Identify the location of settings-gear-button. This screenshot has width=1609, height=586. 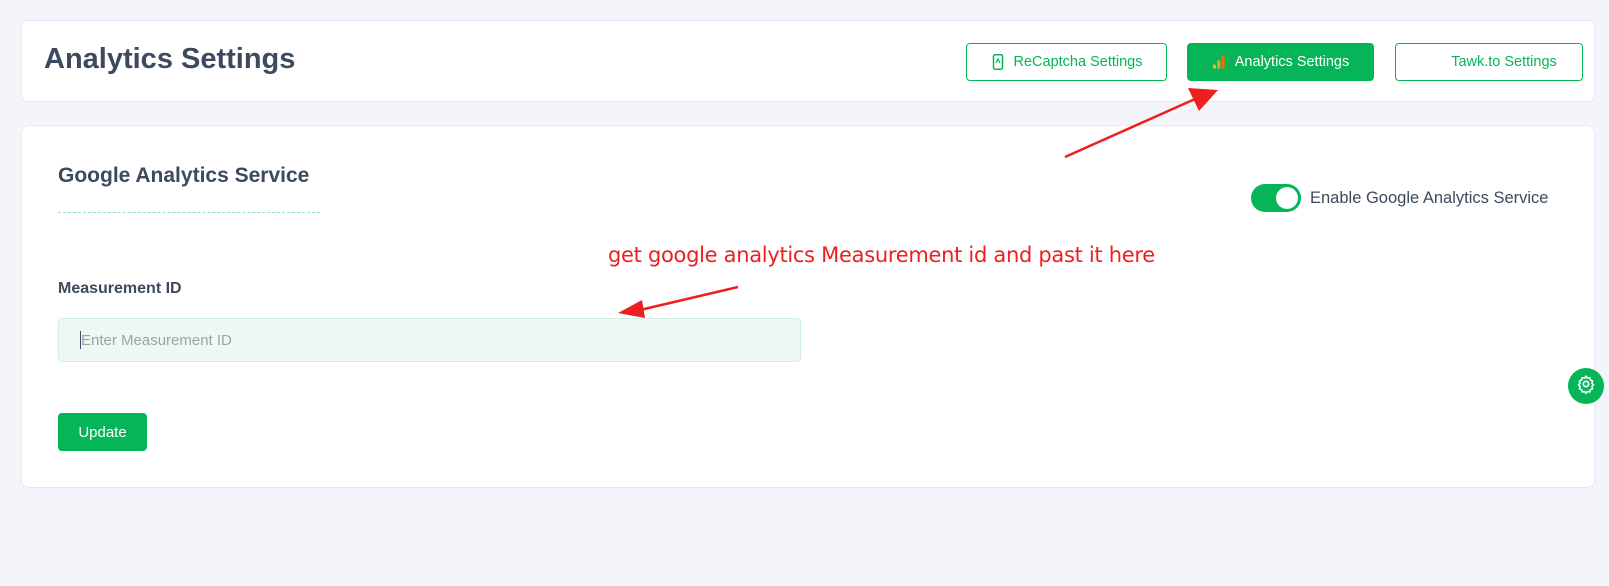
(1586, 386).